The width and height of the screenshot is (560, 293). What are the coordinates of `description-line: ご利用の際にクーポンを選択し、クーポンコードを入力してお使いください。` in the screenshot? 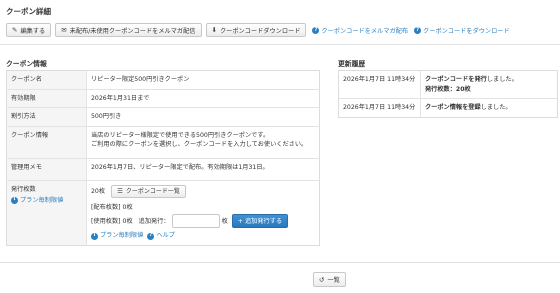 It's located at (199, 145).